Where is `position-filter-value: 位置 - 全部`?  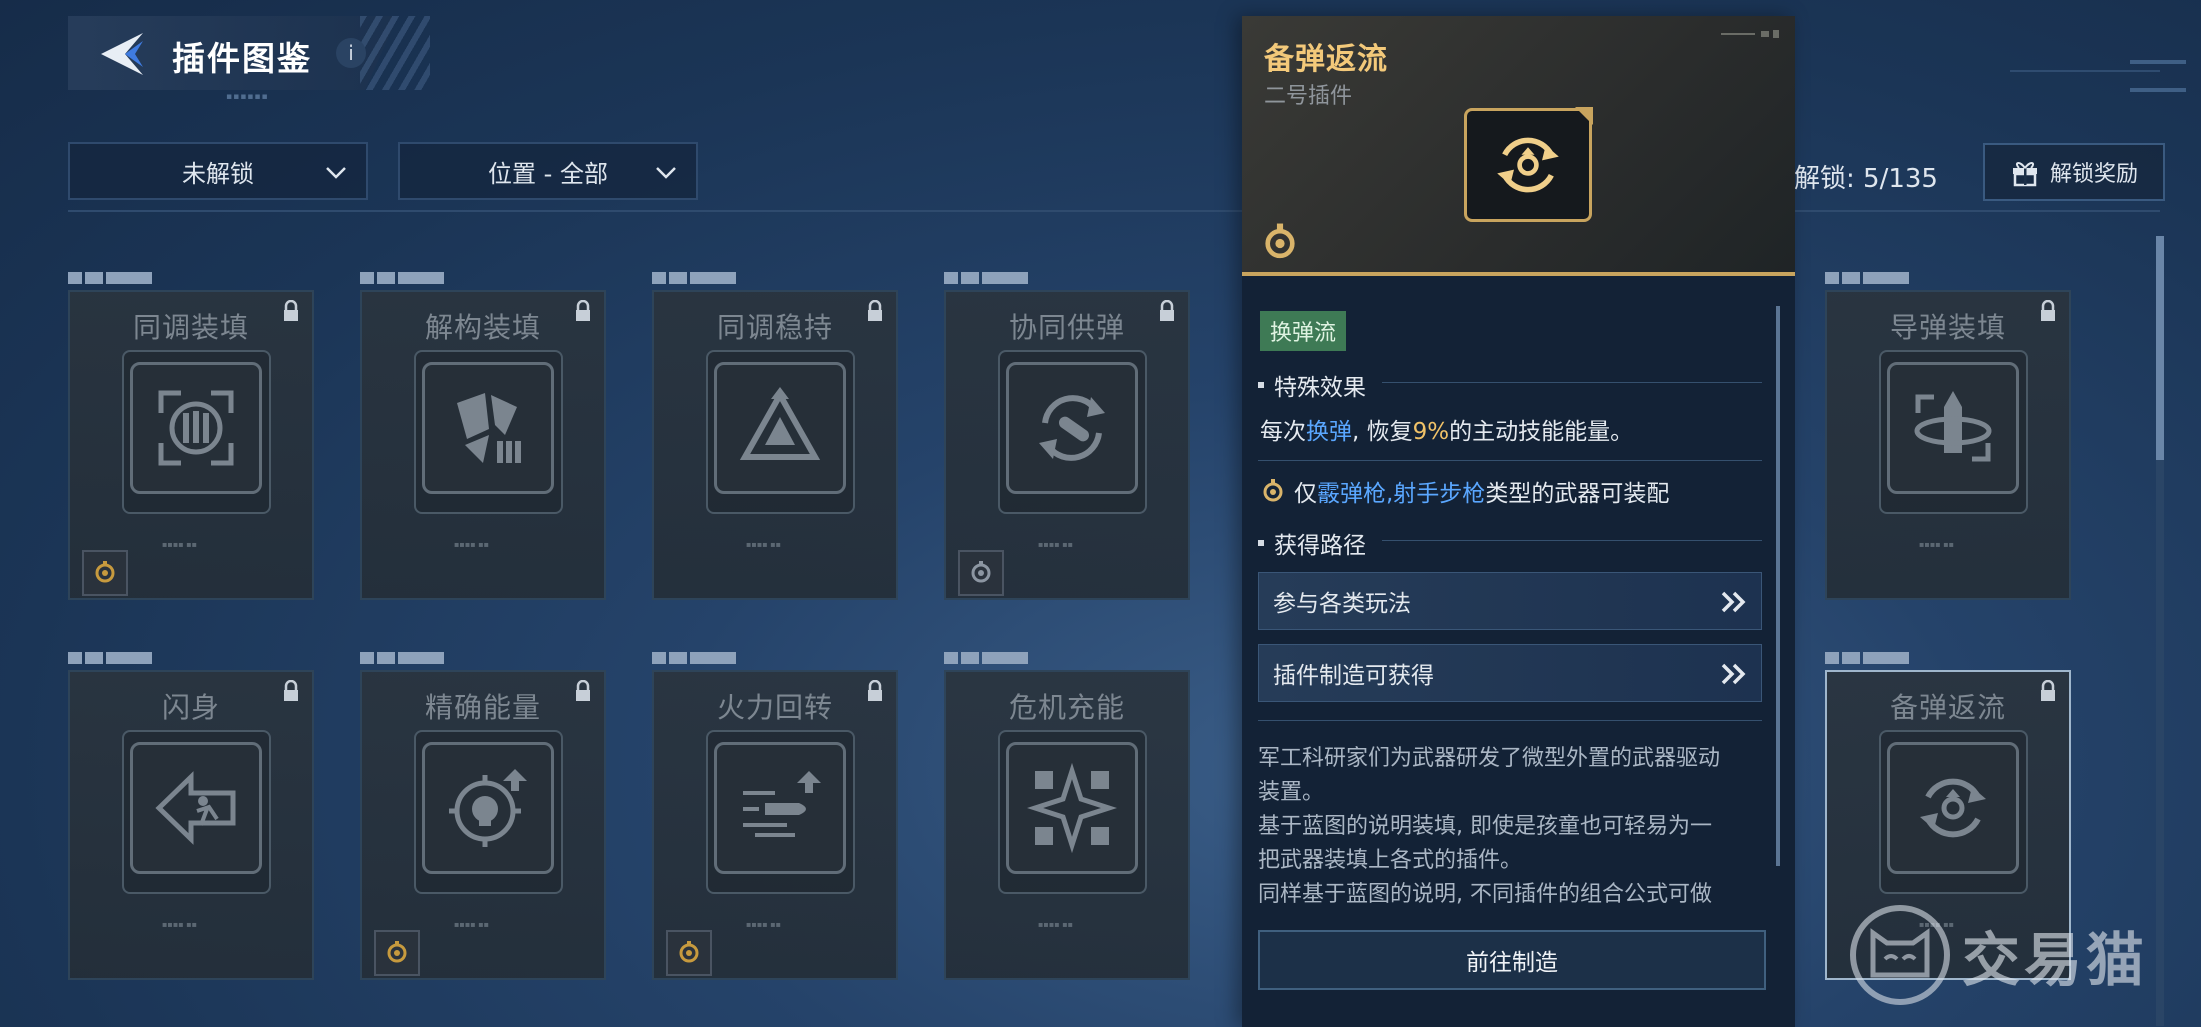
position-filter-value: 位置 - 全部 is located at coordinates (548, 173).